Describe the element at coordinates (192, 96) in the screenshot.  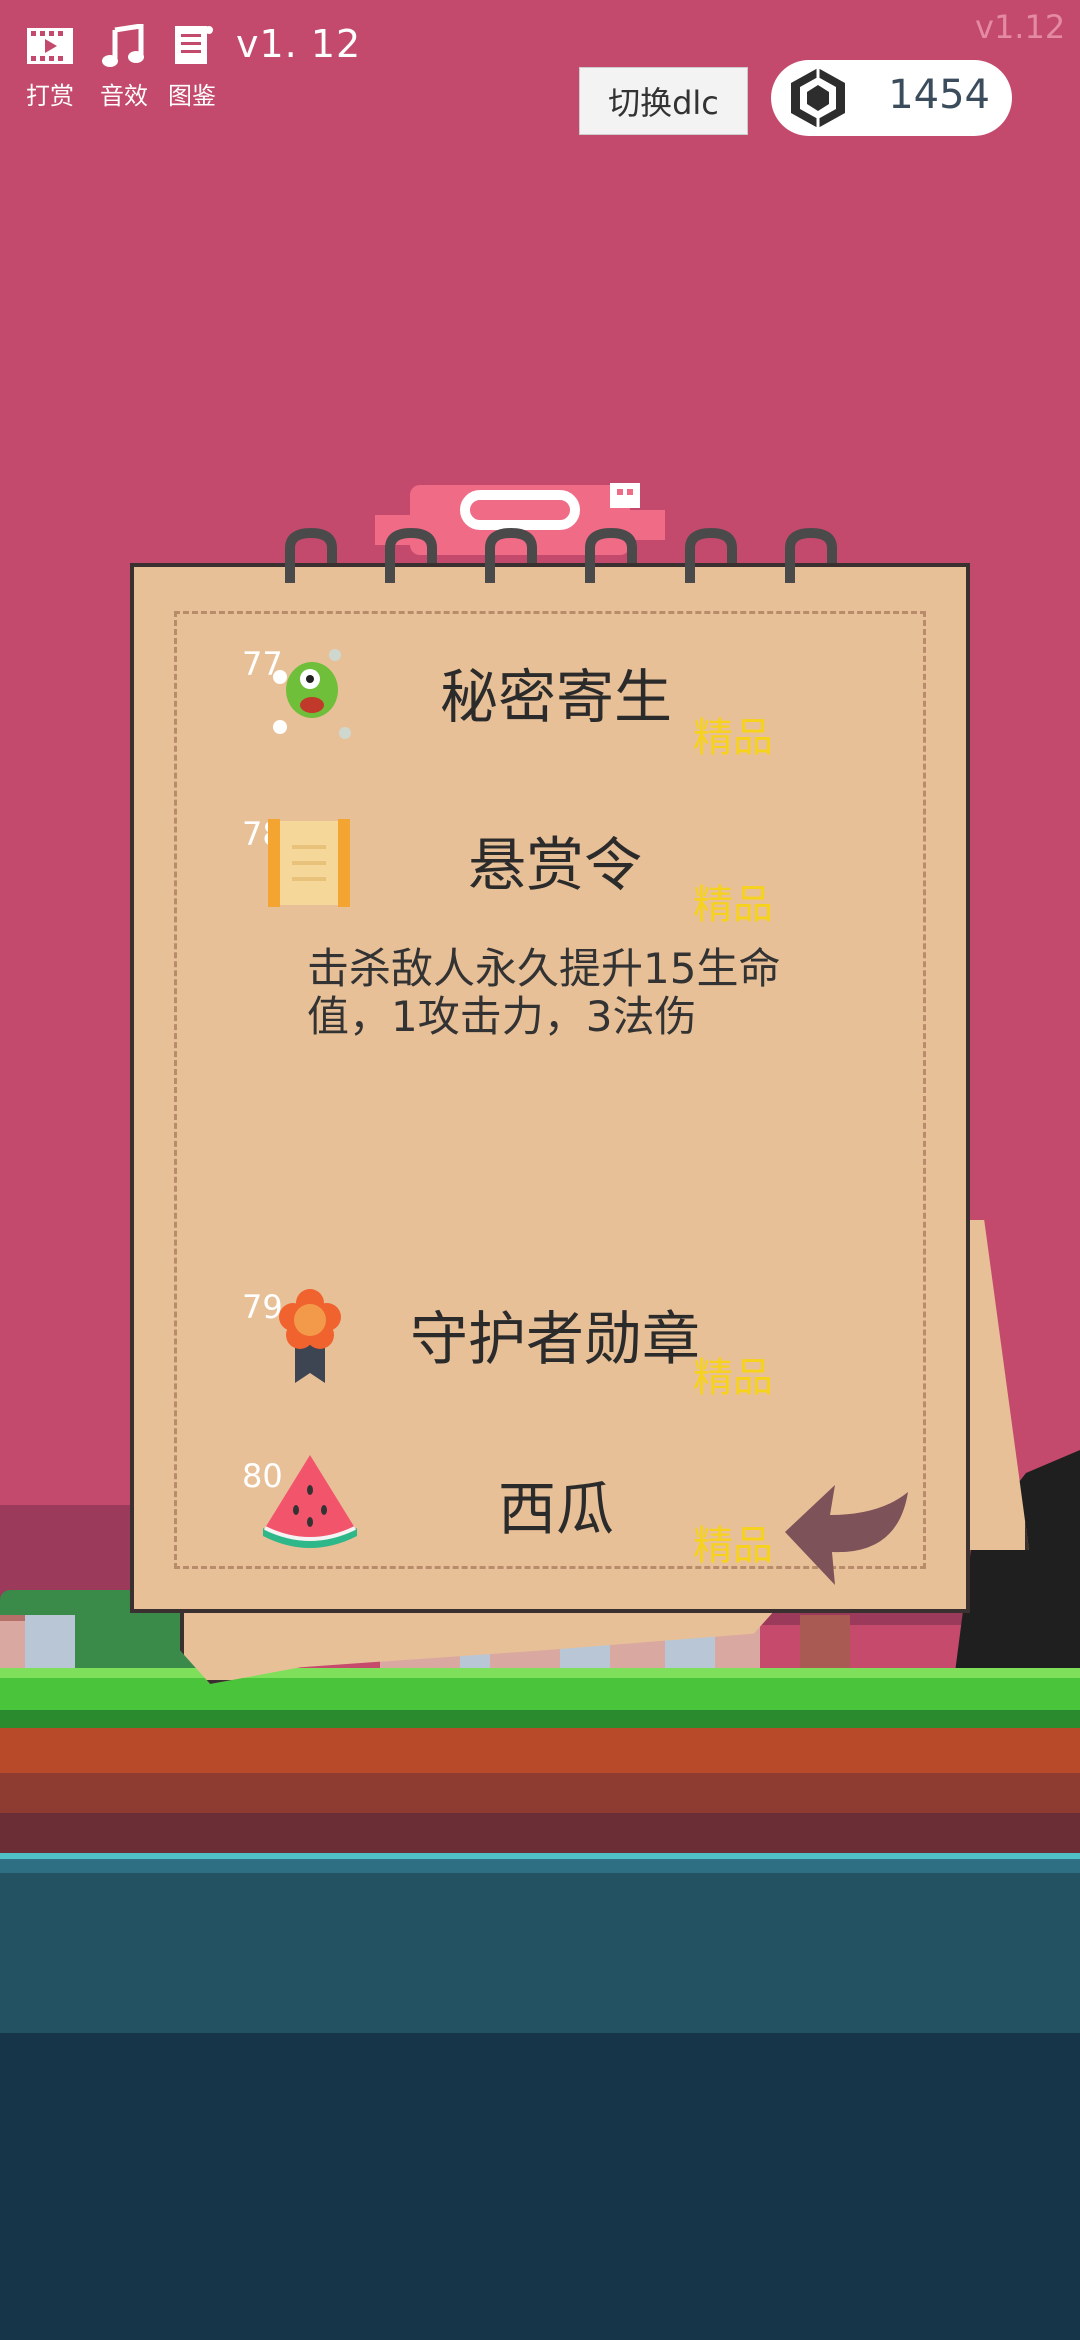
I see `codex-label: 图鉴` at that location.